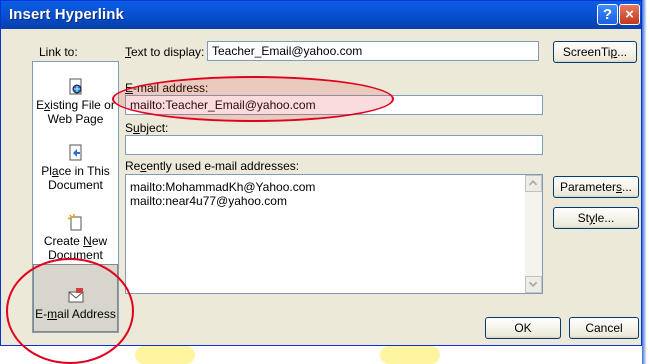  What do you see at coordinates (74, 222) in the screenshot?
I see `new-document-icon` at bounding box center [74, 222].